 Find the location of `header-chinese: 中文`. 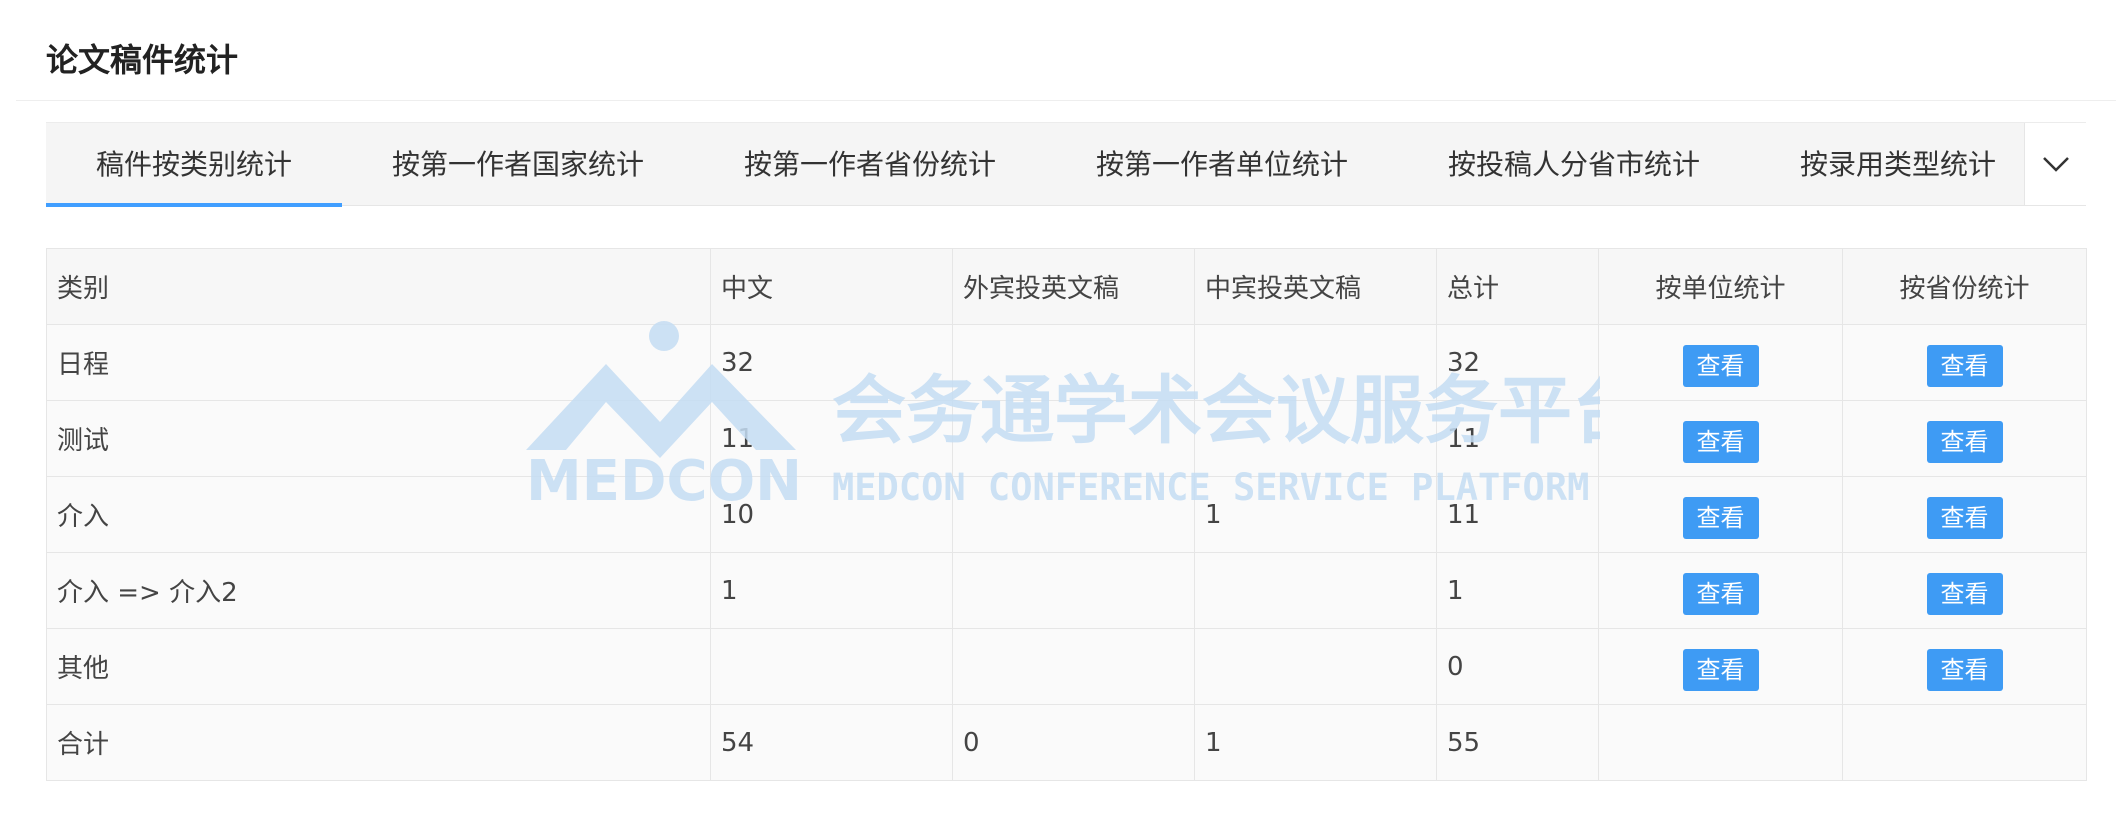

header-chinese: 中文 is located at coordinates (831, 286).